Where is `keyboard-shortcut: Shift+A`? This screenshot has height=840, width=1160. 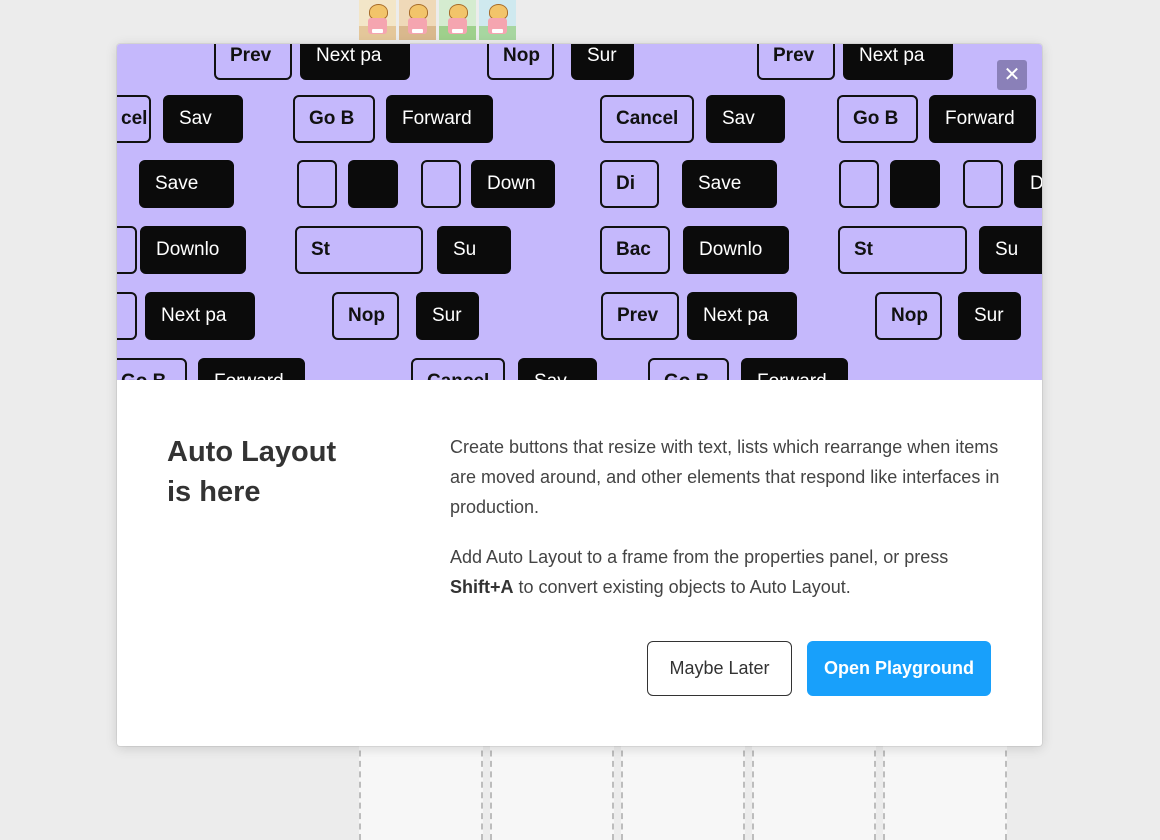 keyboard-shortcut: Shift+A is located at coordinates (482, 587).